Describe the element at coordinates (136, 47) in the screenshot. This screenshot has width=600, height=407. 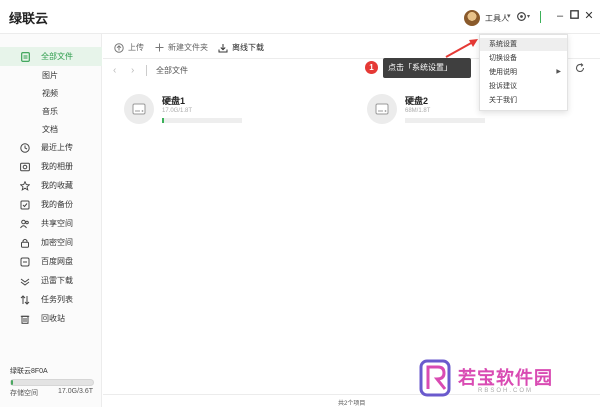
I see `upload-label: 上传` at that location.